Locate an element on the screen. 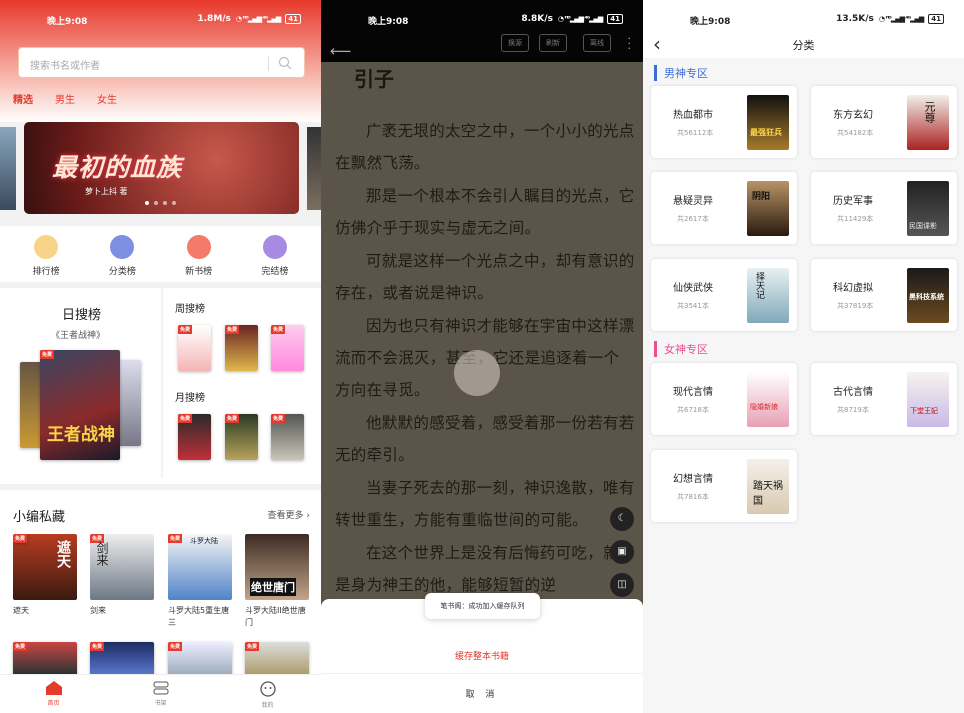  book-card: 免费 剑来 剑来 is located at coordinates (122, 575).